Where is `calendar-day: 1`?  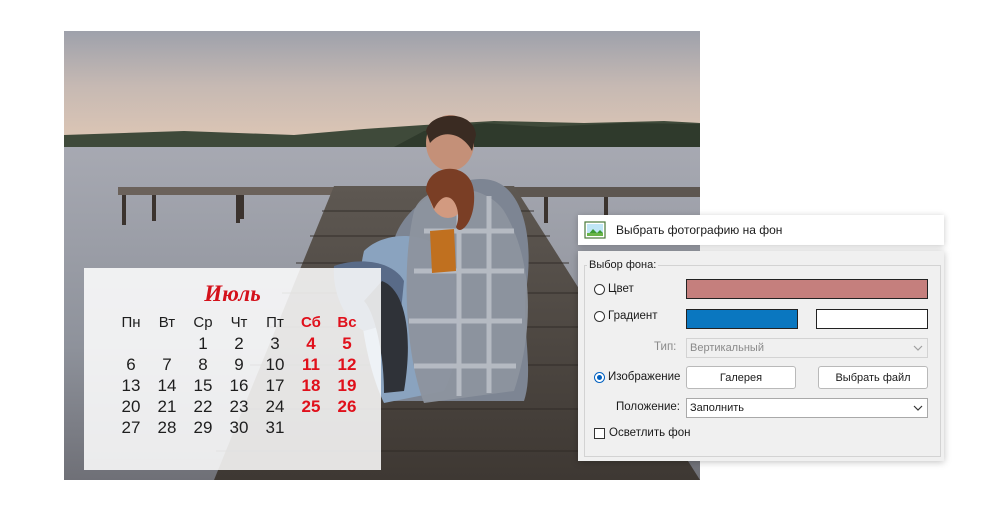
calendar-day: 1 is located at coordinates (203, 343).